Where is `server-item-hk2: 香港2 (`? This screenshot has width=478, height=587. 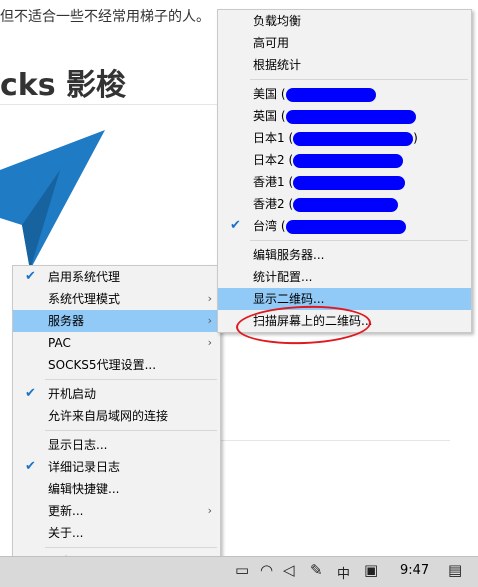
server-item-hk2: 香港2 ( is located at coordinates (344, 204).